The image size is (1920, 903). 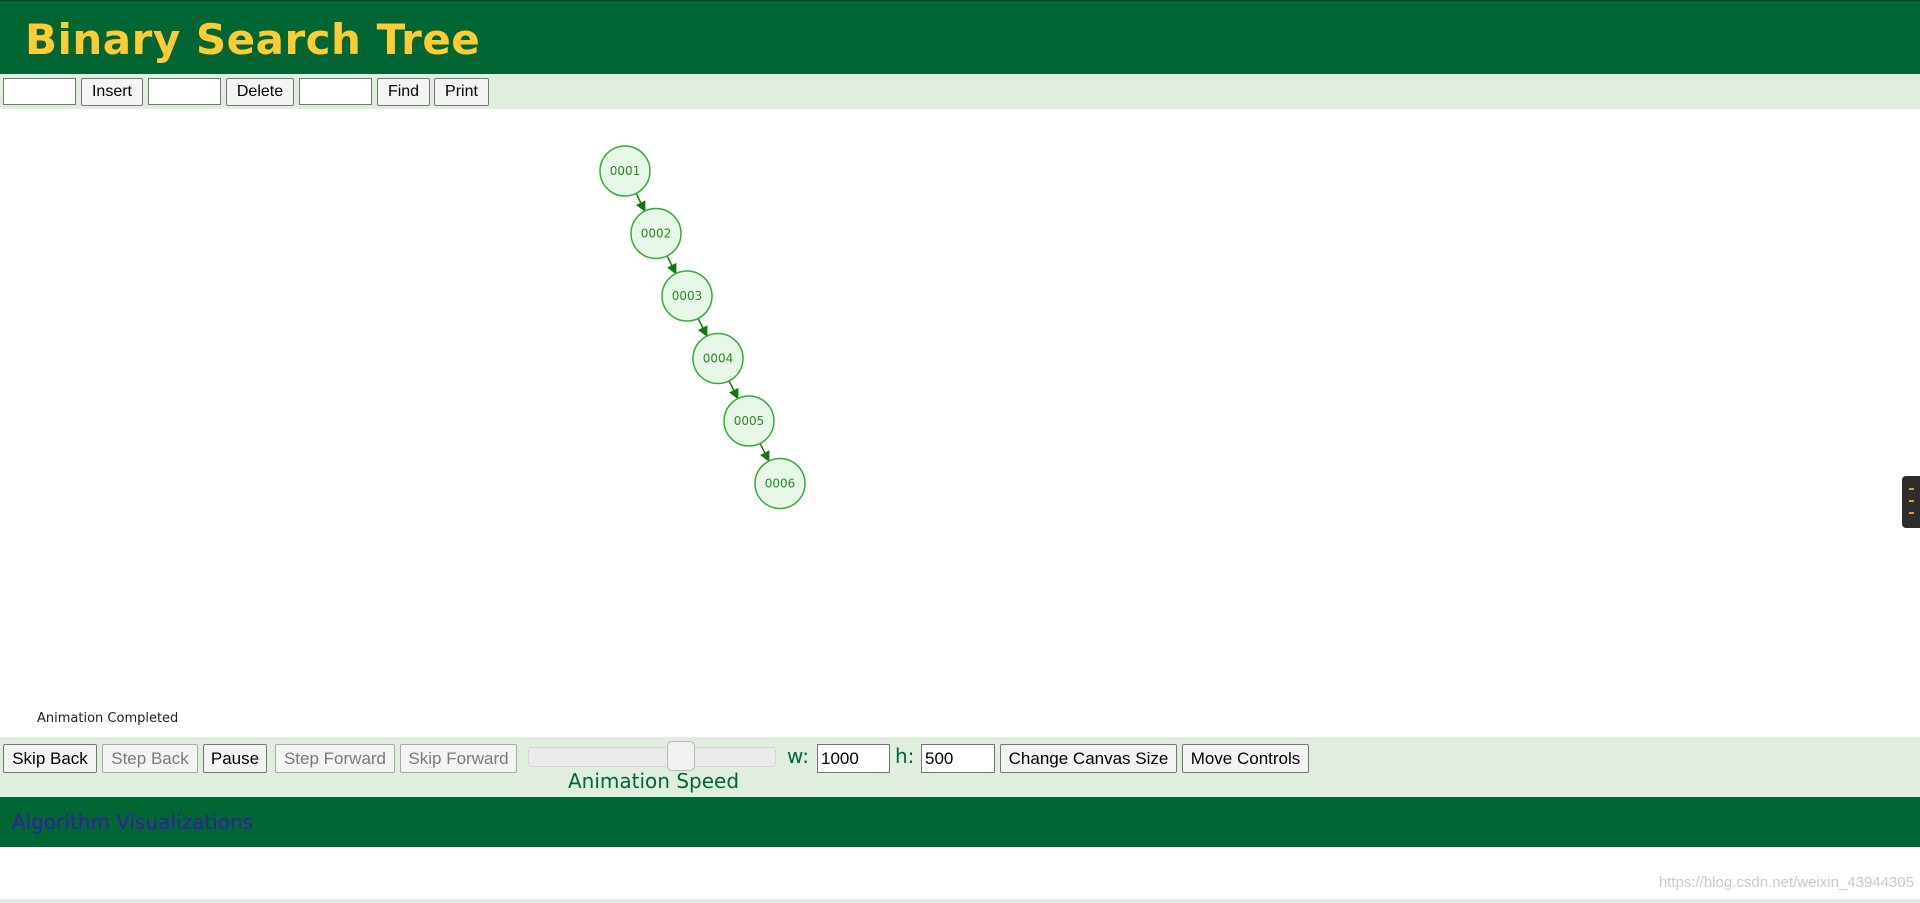 I want to click on skip-back-button: Skip Back, so click(x=50, y=758).